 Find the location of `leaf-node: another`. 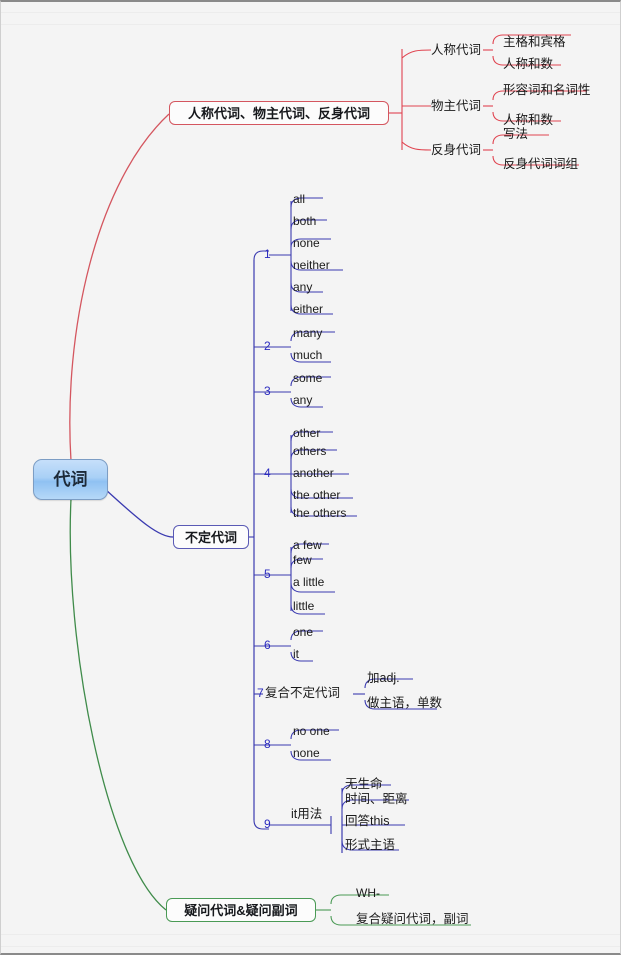

leaf-node: another is located at coordinates (313, 473).